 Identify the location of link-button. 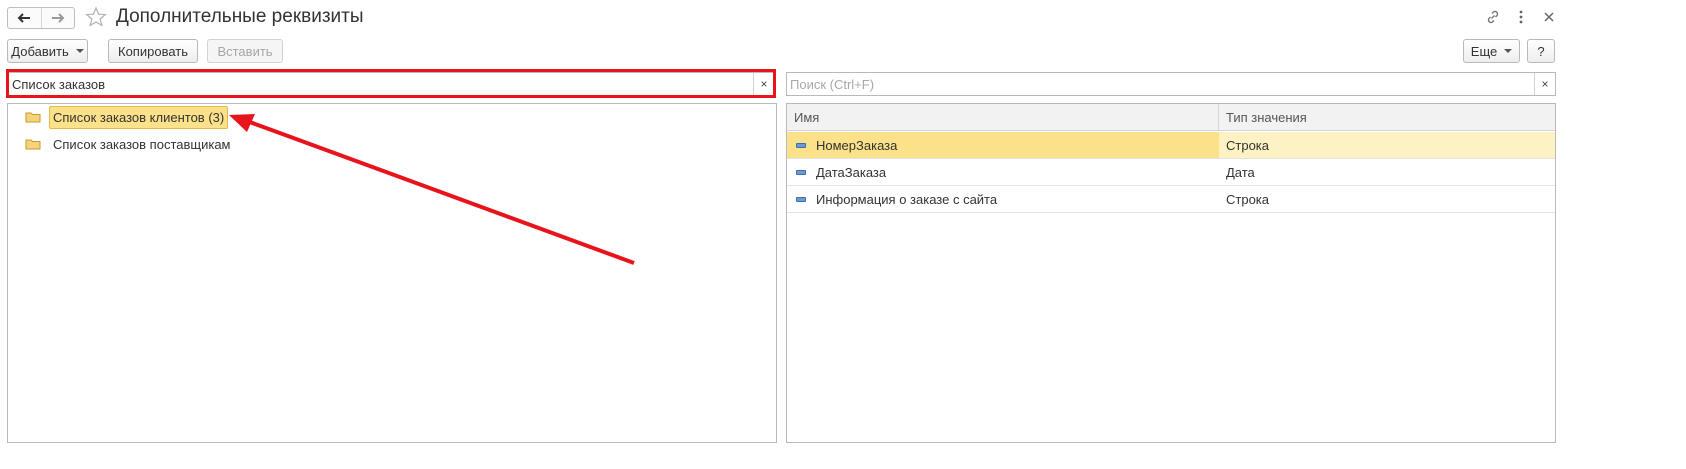
(1493, 17).